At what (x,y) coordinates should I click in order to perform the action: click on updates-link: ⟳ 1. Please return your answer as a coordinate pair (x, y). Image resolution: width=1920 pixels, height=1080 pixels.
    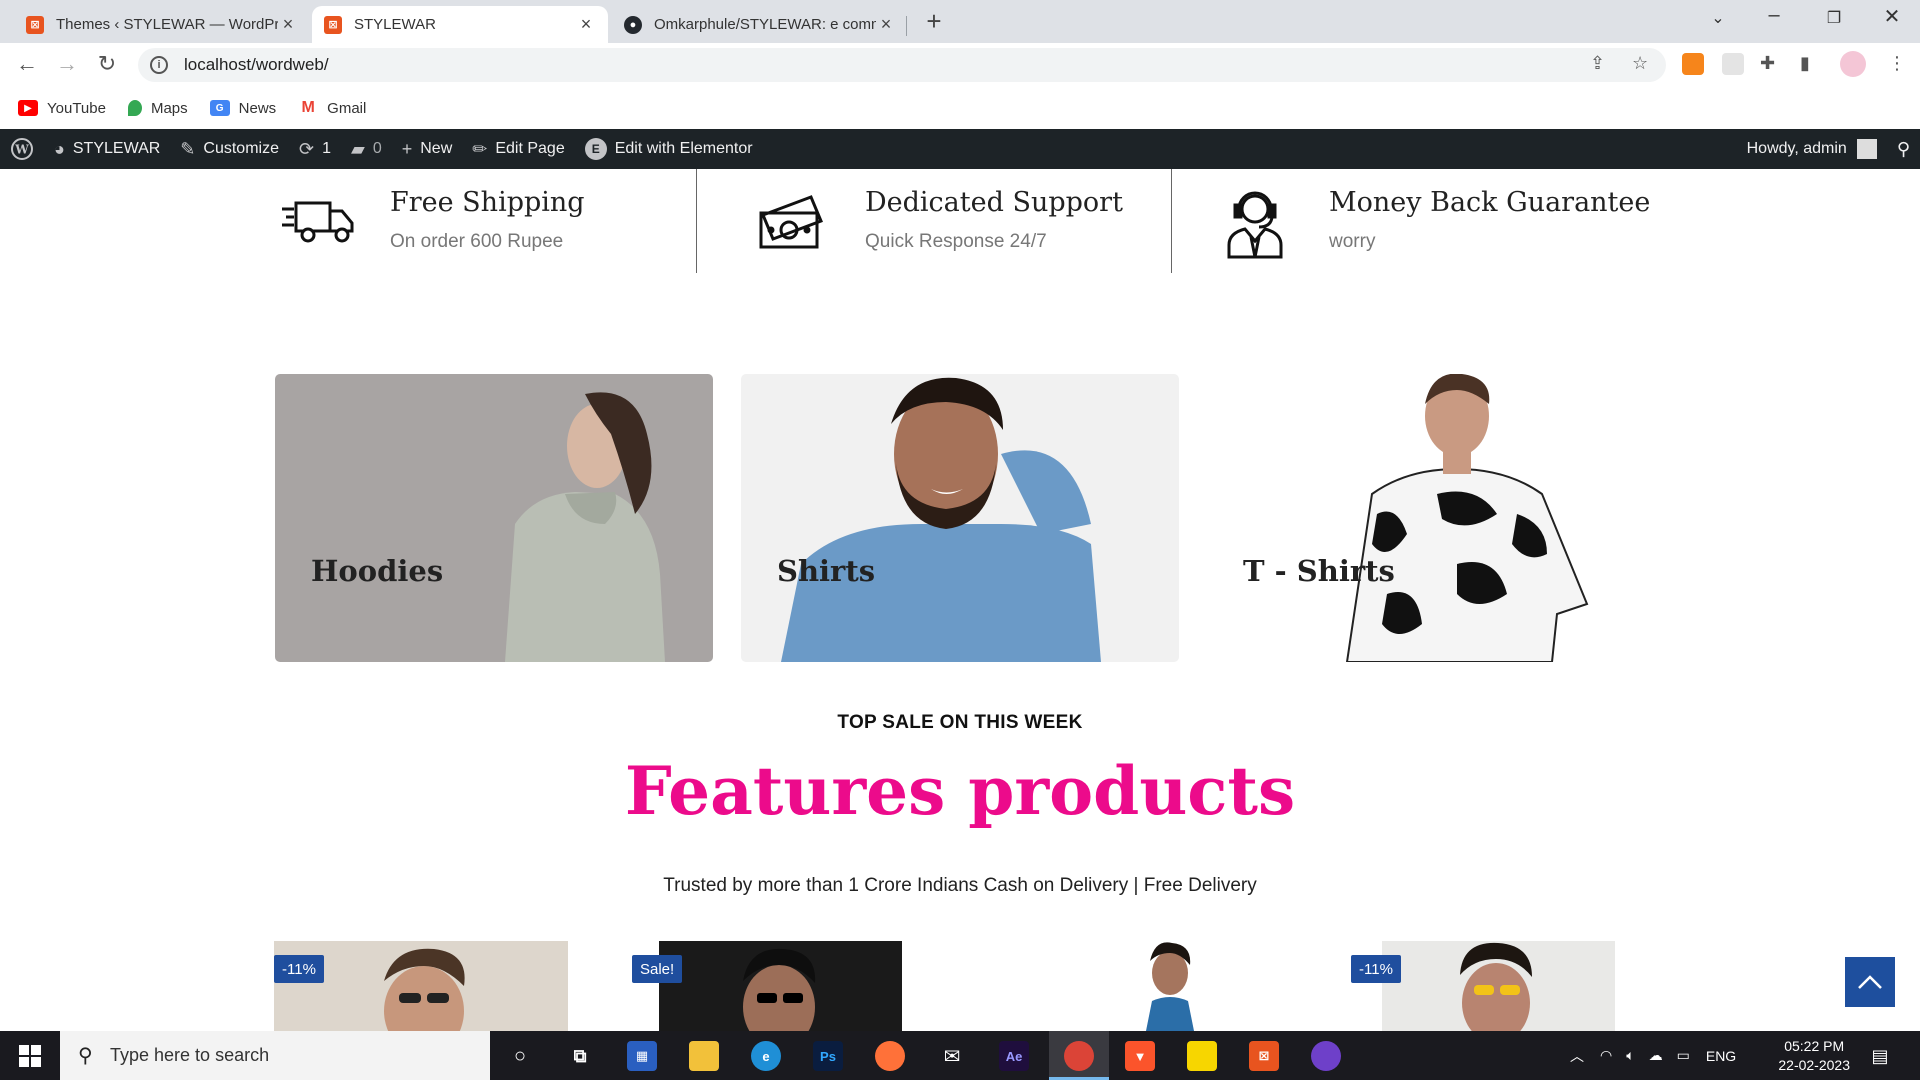
    Looking at the image, I should click on (315, 149).